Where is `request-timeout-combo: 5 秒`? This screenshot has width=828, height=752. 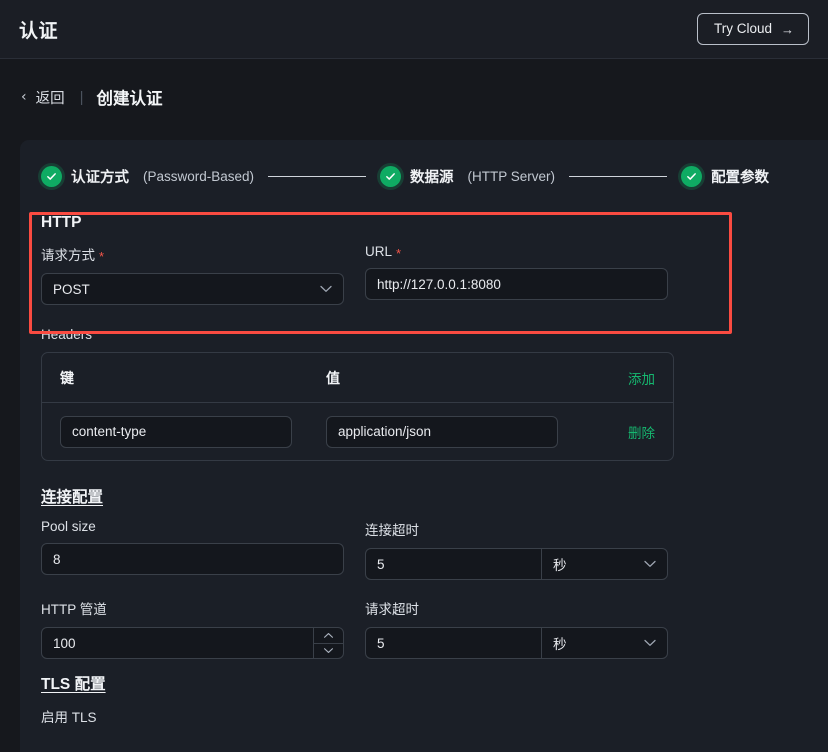 request-timeout-combo: 5 秒 is located at coordinates (516, 643).